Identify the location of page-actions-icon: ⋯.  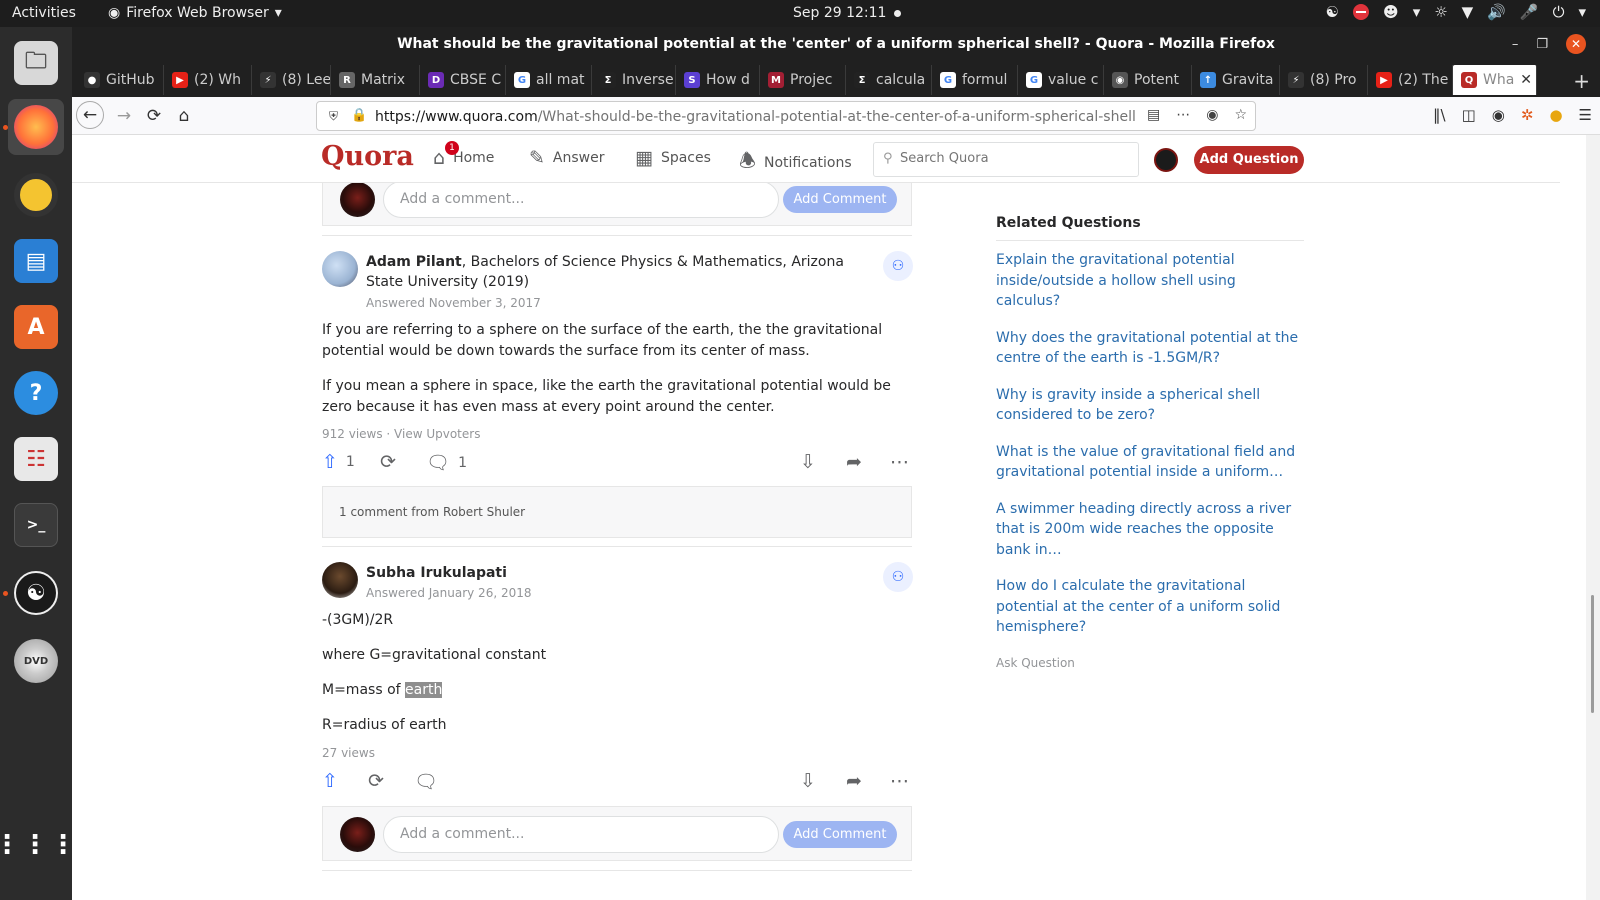
(1183, 115).